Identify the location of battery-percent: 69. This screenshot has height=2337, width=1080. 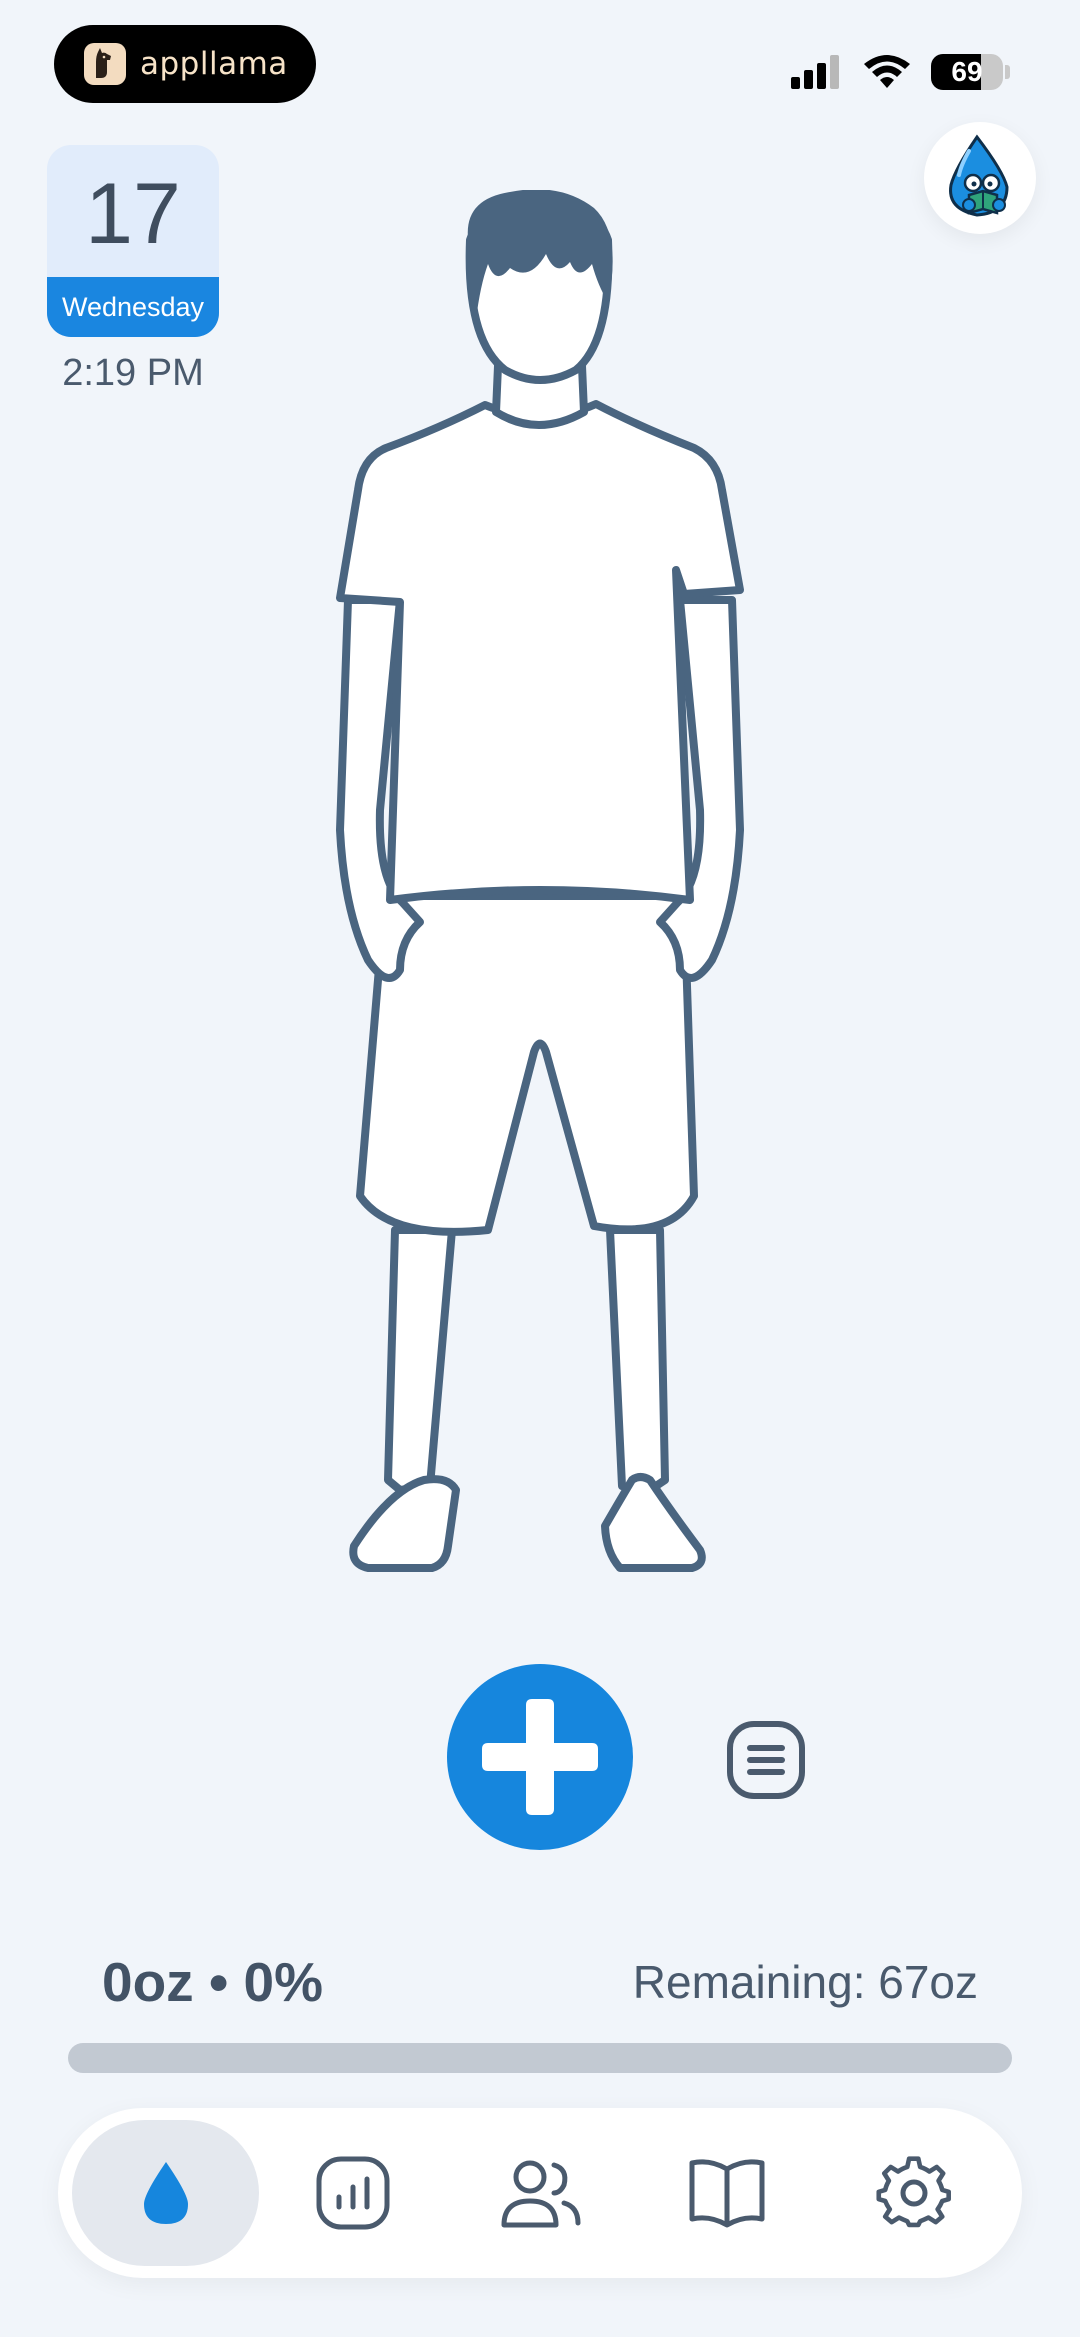
(967, 71).